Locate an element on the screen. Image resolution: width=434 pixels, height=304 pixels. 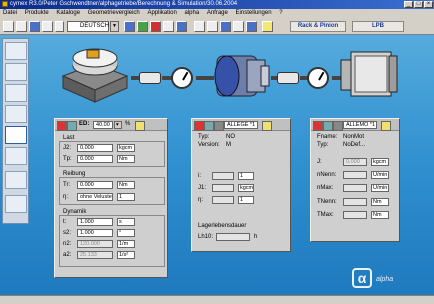
delete-icon is located at coordinates (155, 26).